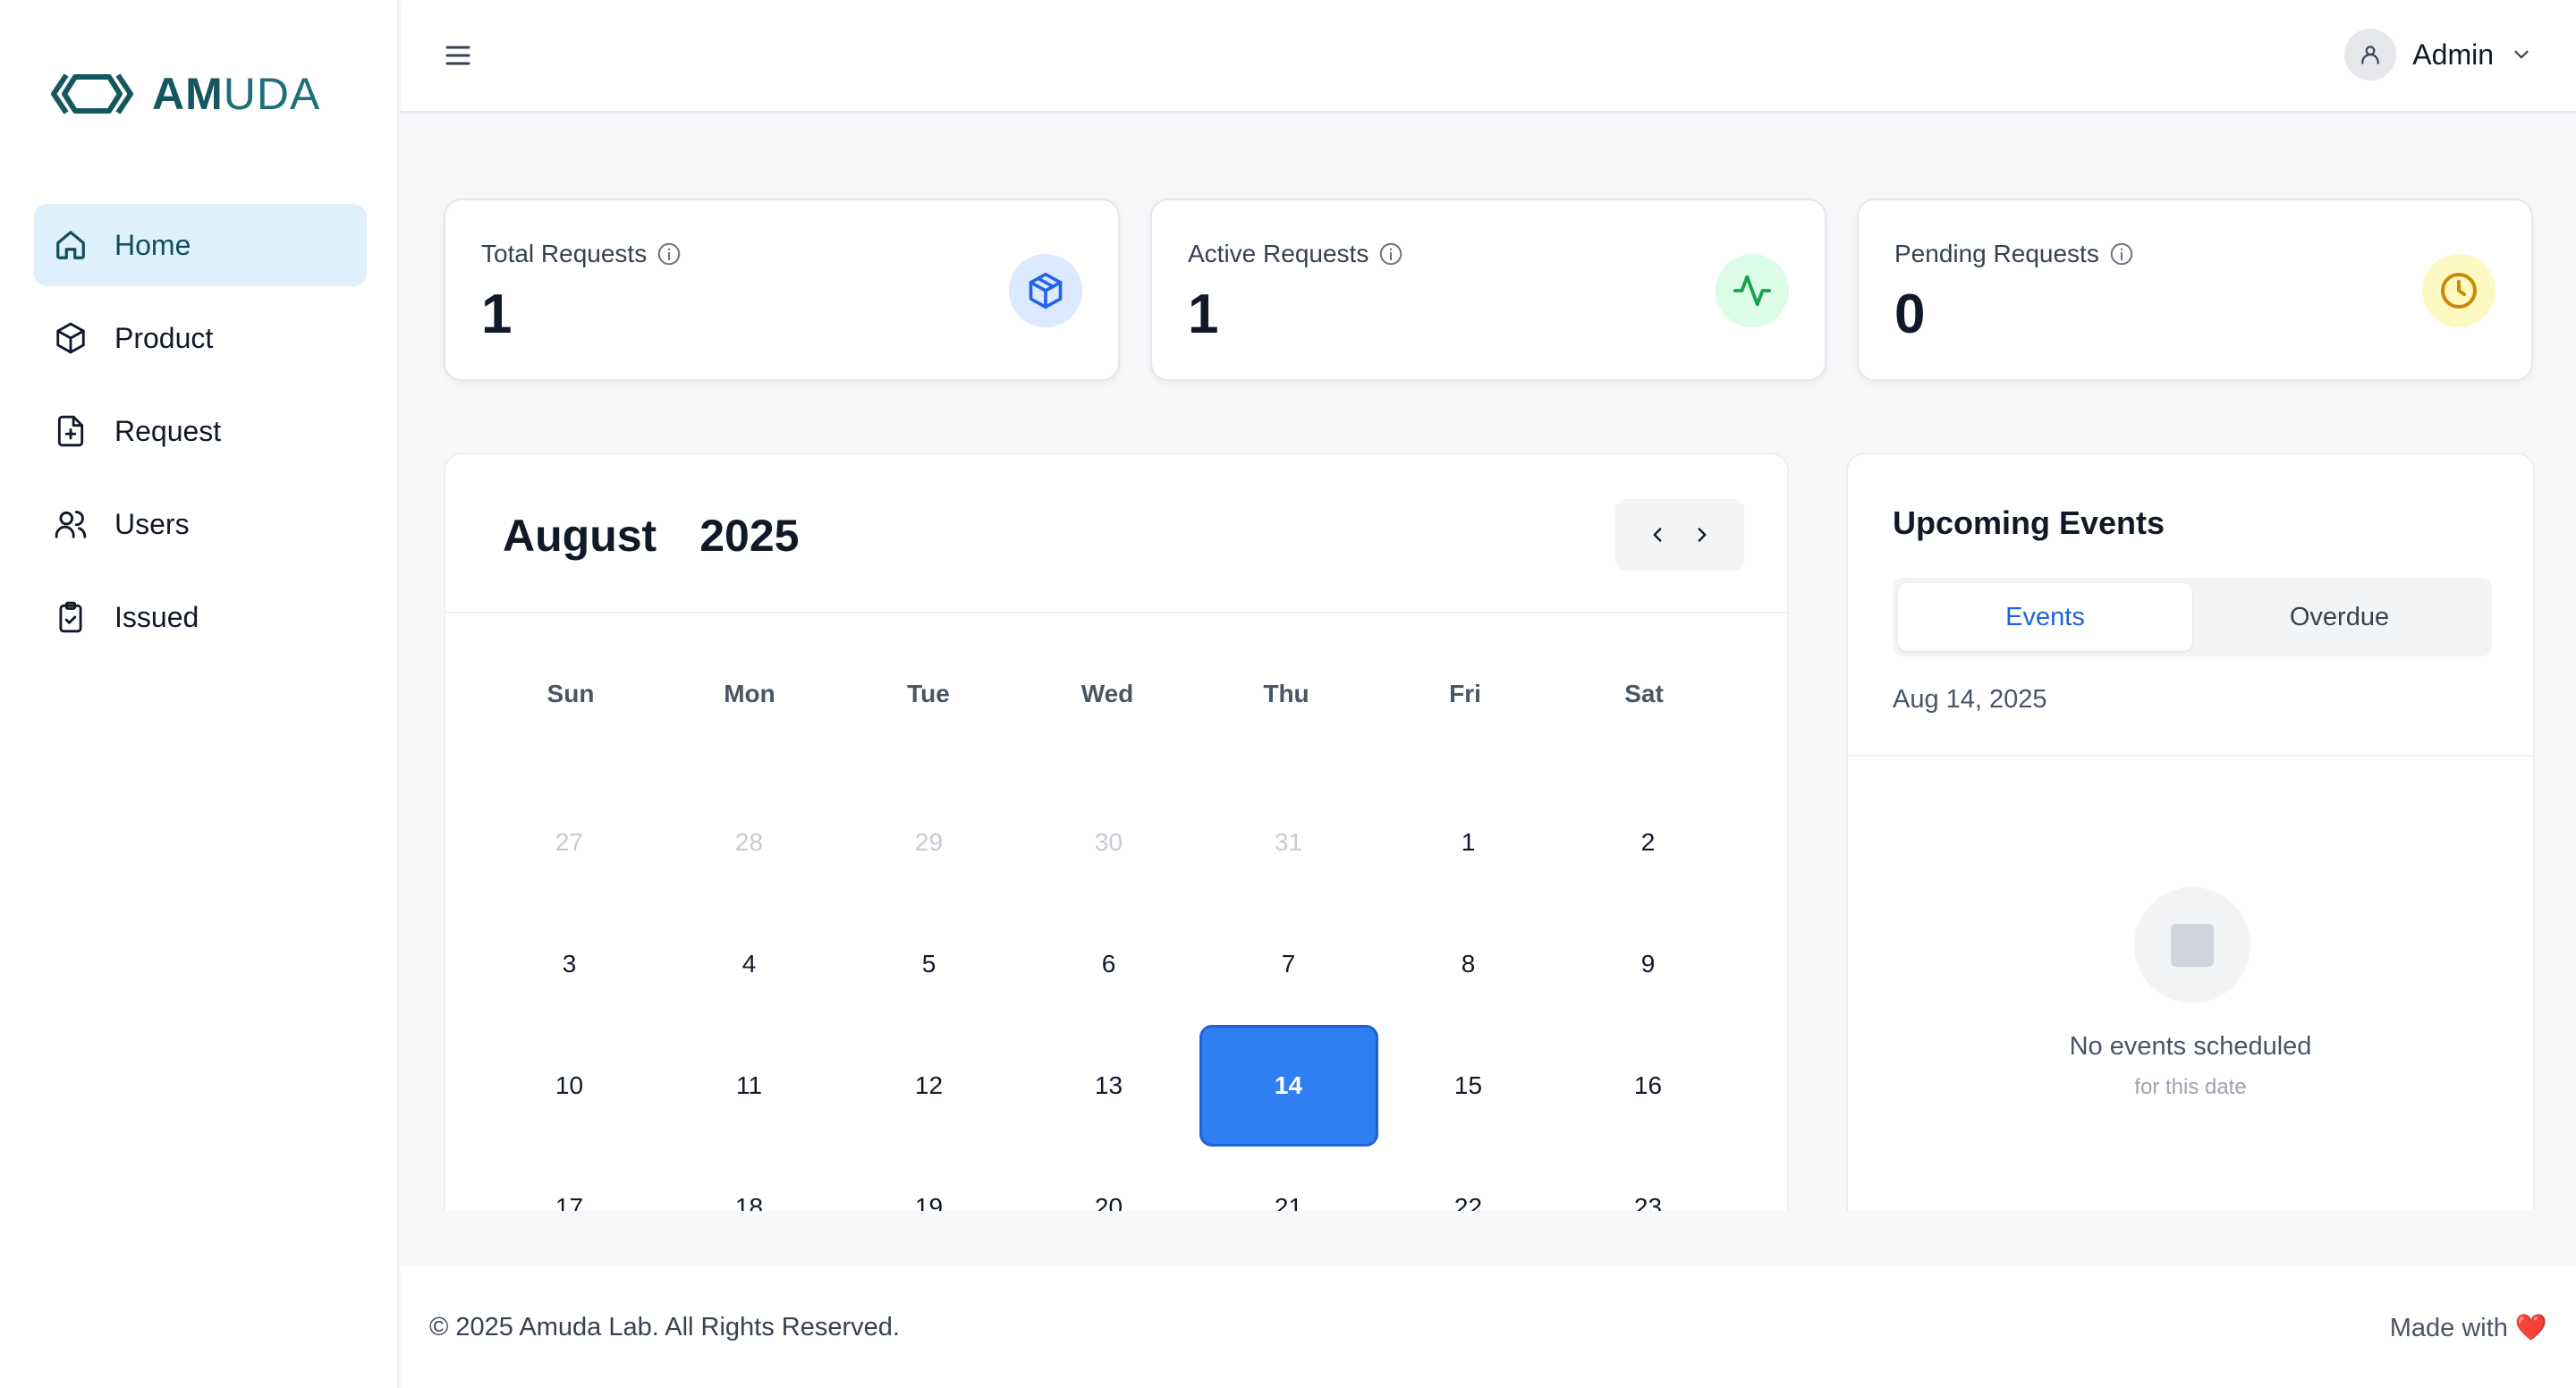  Describe the element at coordinates (749, 1179) in the screenshot. I see `calendar-day: 18` at that location.